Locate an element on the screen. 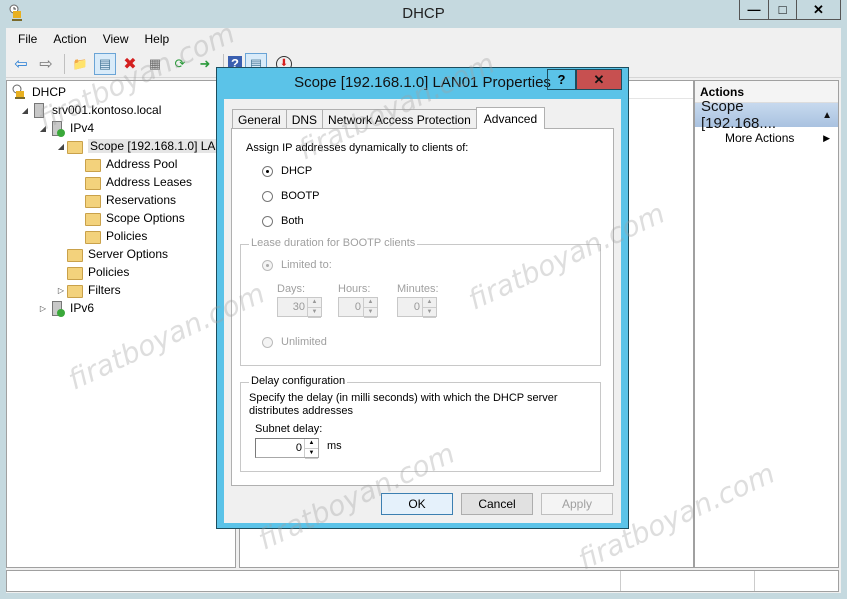  tree-item-address-pool: Address Pool is located at coordinates (131, 164).